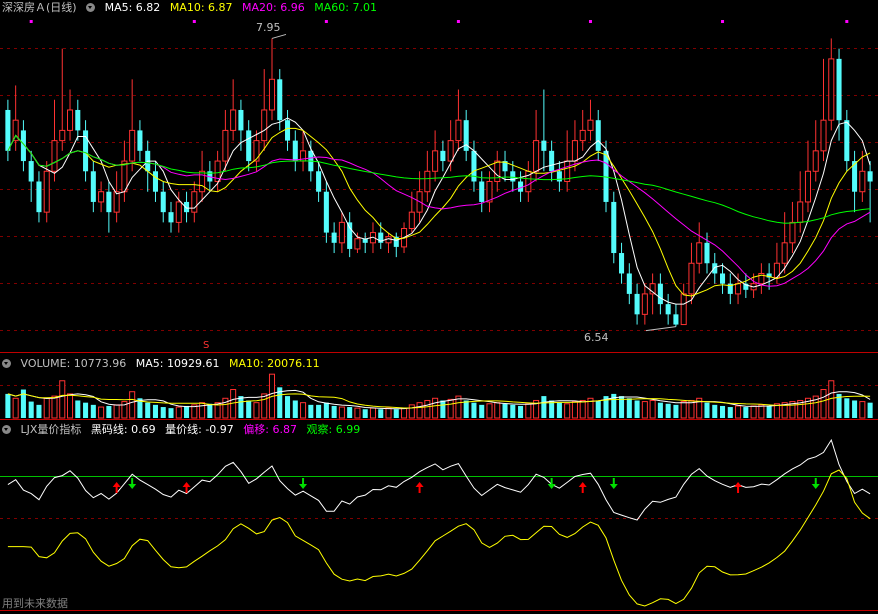 The height and width of the screenshot is (614, 878). What do you see at coordinates (199, 429) in the screenshot?
I see `price-line-label: 量价线: -0.97` at bounding box center [199, 429].